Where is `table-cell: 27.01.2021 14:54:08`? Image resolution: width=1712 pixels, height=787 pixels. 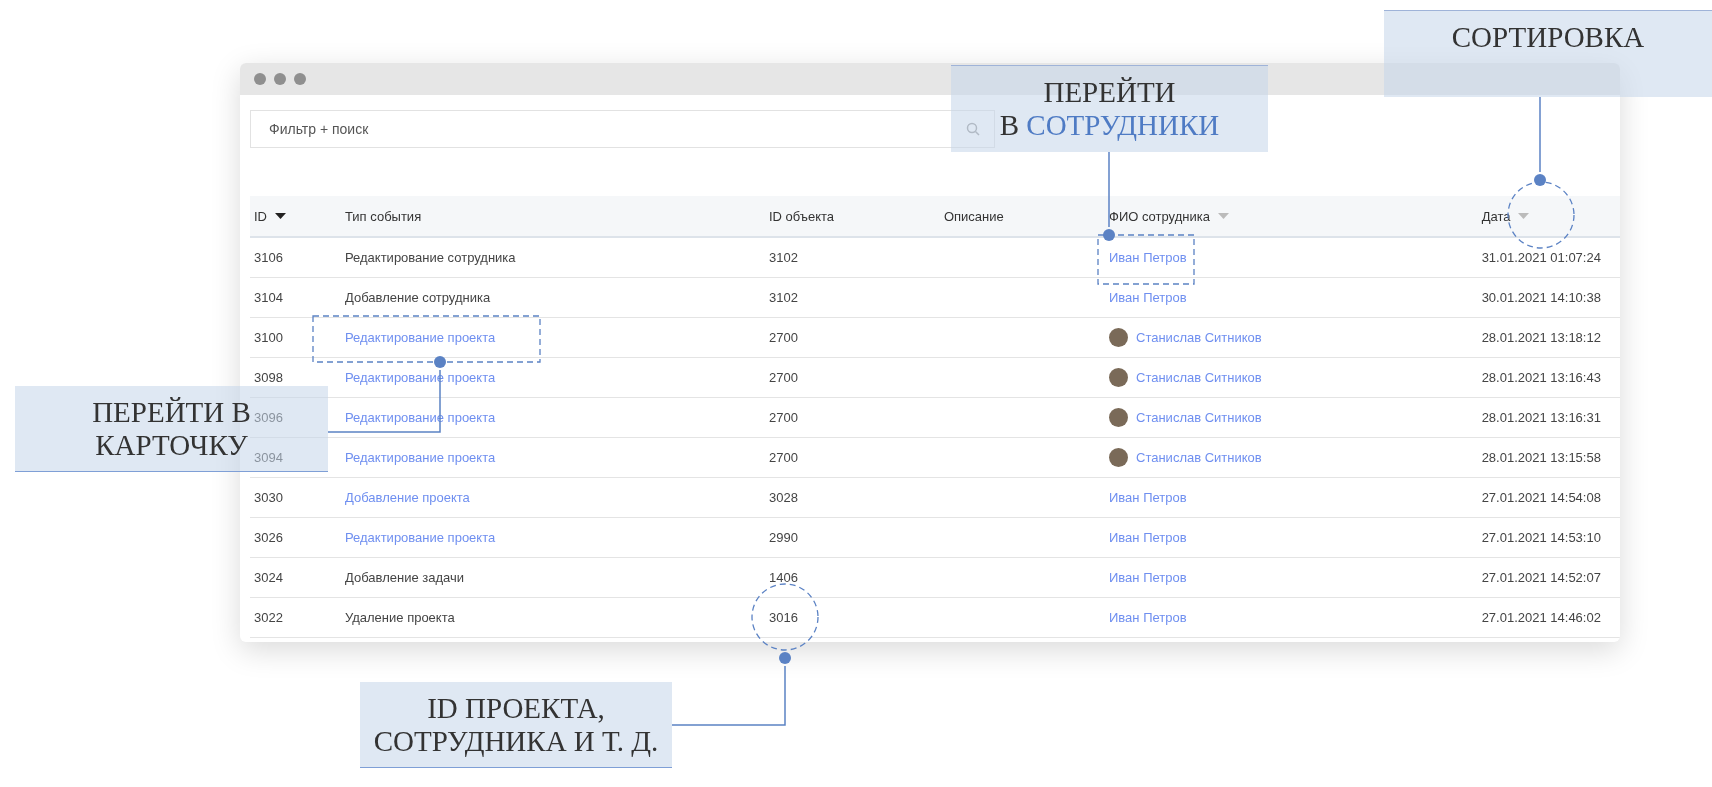 table-cell: 27.01.2021 14:54:08 is located at coordinates (1541, 497).